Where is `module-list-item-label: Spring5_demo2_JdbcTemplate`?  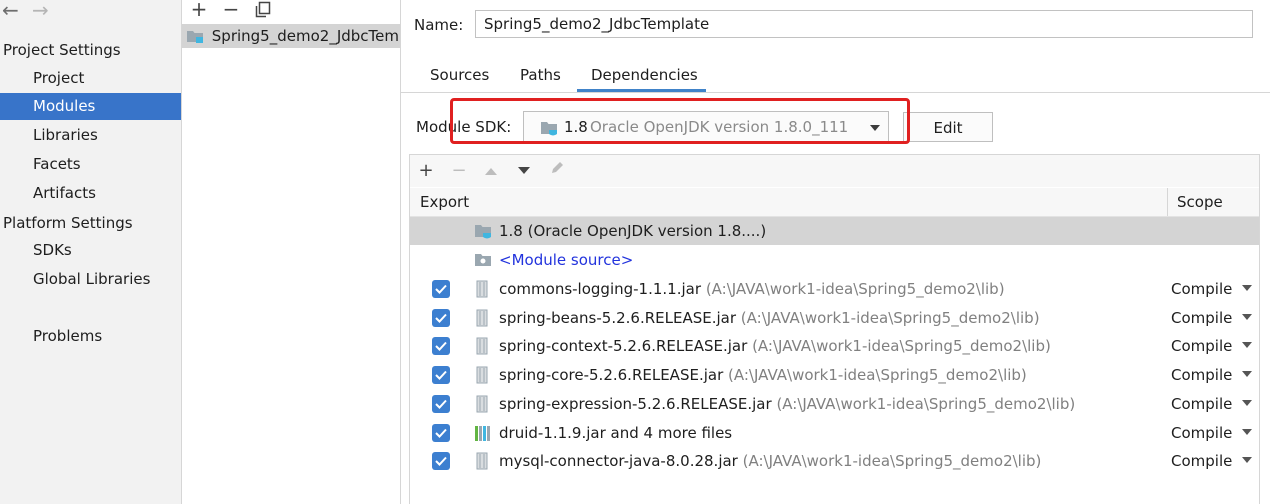 module-list-item-label: Spring5_demo2_JdbcTemplate is located at coordinates (305, 36).